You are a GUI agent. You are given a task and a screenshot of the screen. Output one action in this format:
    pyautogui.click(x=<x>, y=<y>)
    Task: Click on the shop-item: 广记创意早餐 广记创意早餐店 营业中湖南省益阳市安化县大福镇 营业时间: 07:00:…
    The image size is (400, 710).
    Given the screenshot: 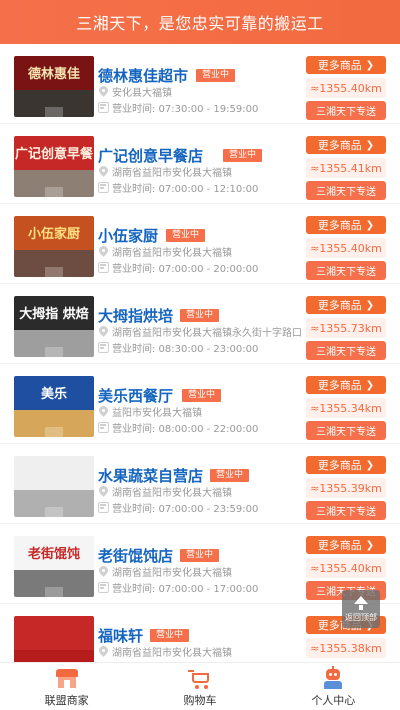 What is the action you would take?
    pyautogui.click(x=200, y=164)
    